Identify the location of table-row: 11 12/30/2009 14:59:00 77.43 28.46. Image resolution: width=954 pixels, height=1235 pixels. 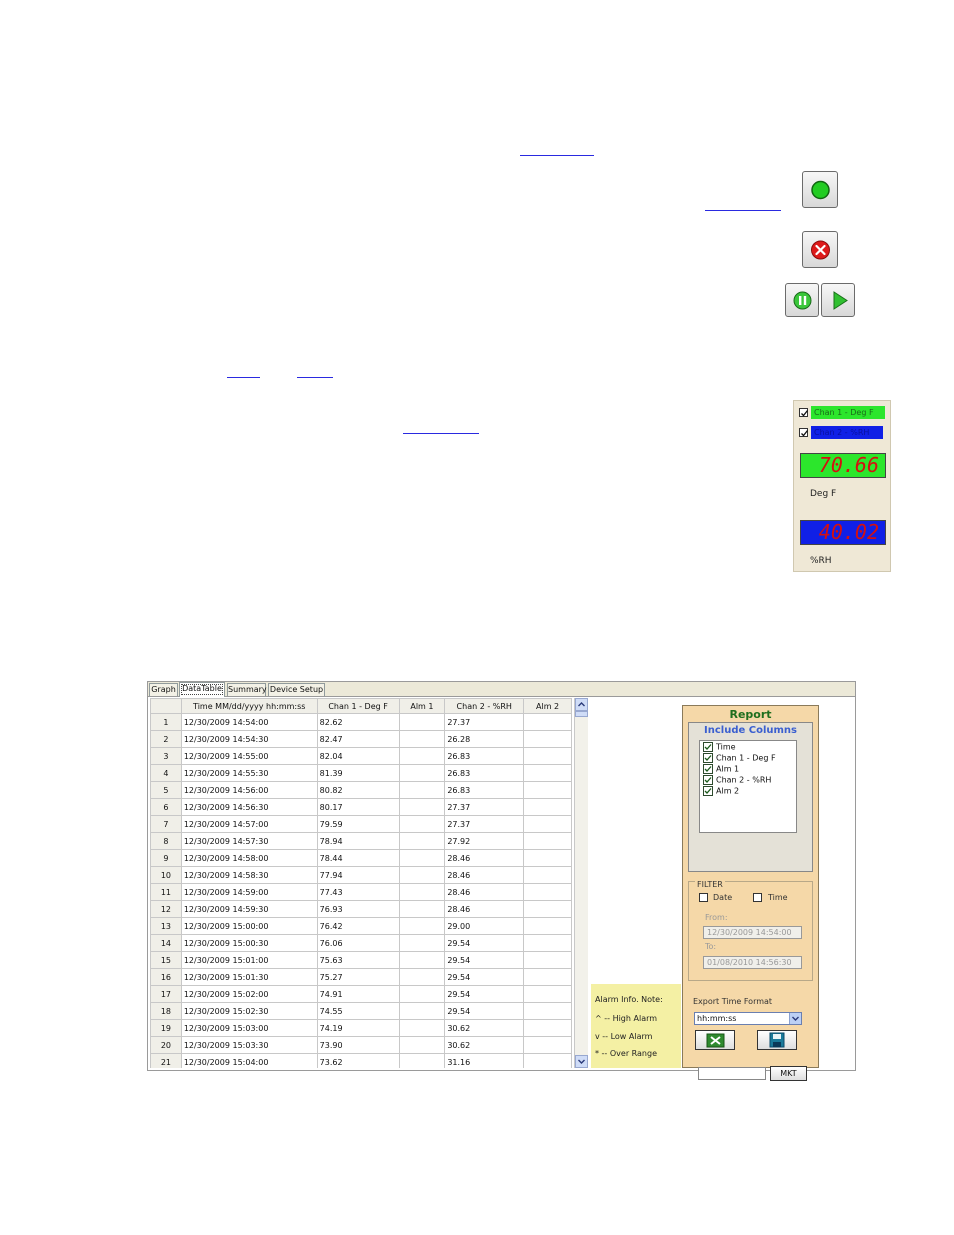
(361, 892).